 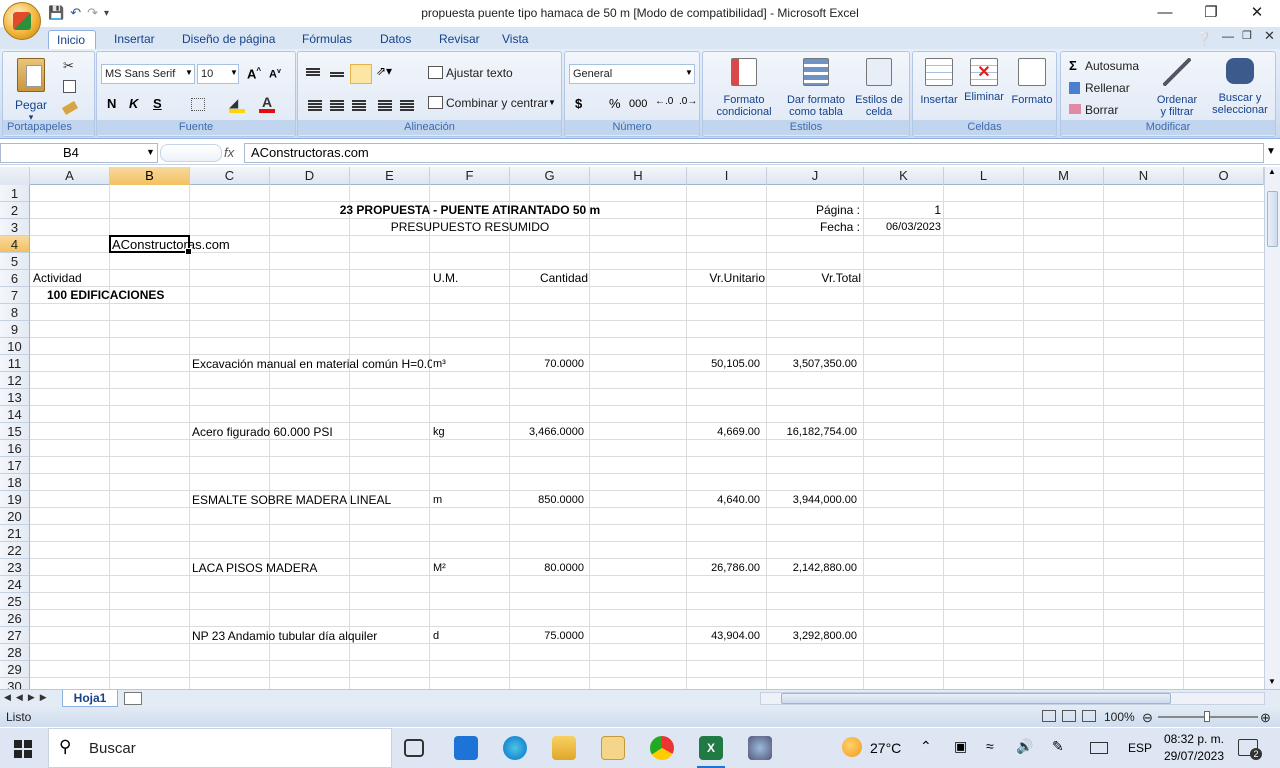 What do you see at coordinates (15, 329) in the screenshot?
I see `row-header: 9` at bounding box center [15, 329].